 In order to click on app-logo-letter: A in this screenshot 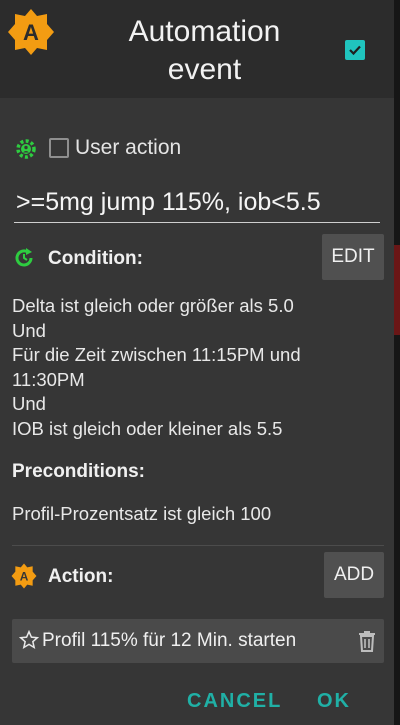, I will do `click(31, 32)`.